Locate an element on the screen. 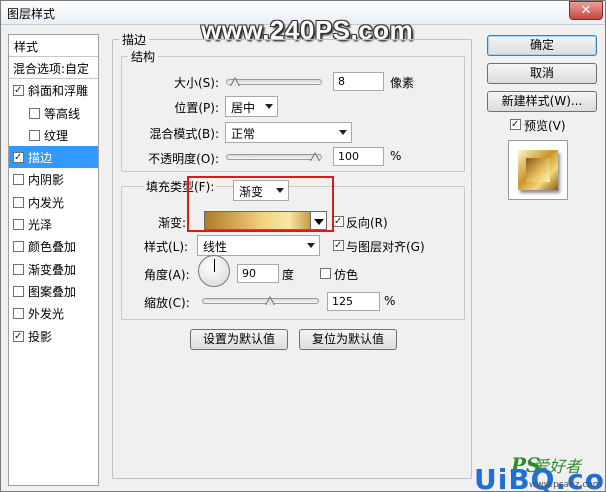 This screenshot has width=606, height=492. sidebar-item-label: 图案叠加 is located at coordinates (52, 291).